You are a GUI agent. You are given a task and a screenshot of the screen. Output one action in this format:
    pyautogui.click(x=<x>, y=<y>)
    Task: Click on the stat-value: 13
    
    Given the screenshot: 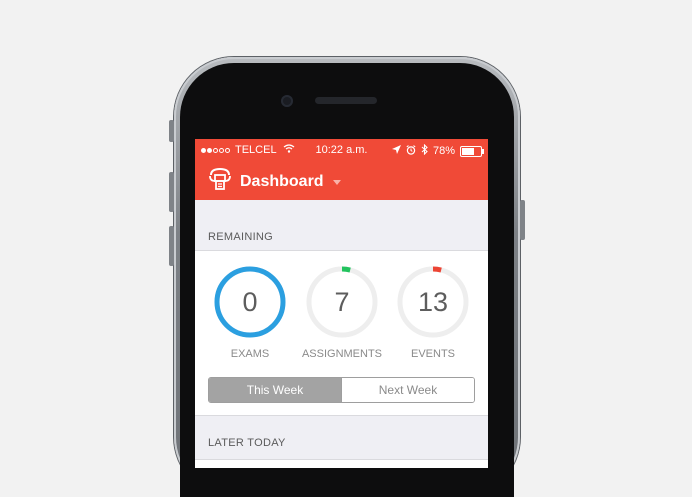 What is the action you would take?
    pyautogui.click(x=433, y=302)
    